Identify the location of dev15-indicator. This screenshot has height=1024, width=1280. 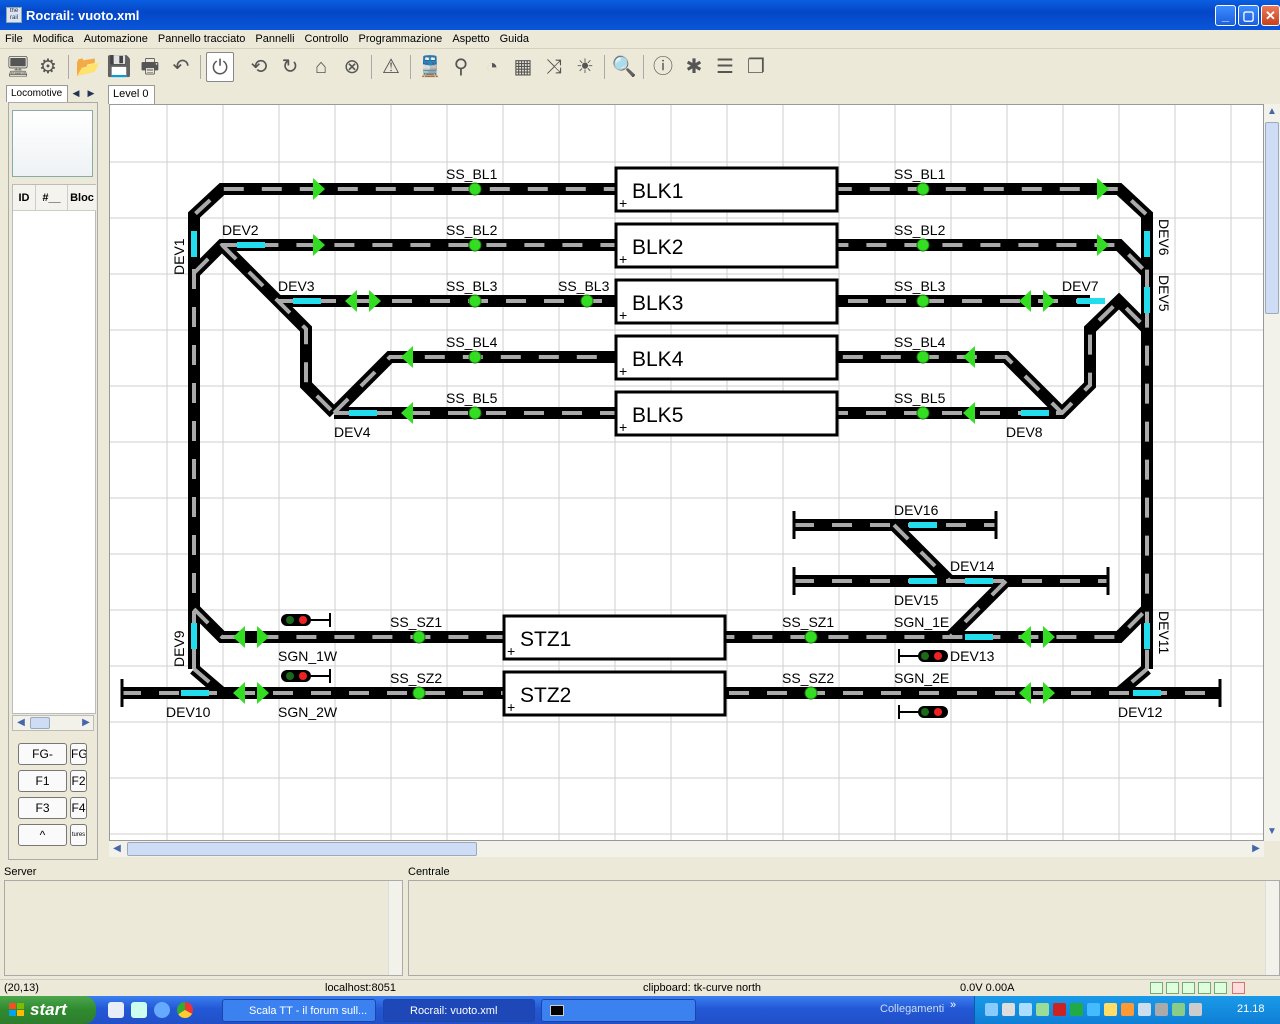
(923, 581).